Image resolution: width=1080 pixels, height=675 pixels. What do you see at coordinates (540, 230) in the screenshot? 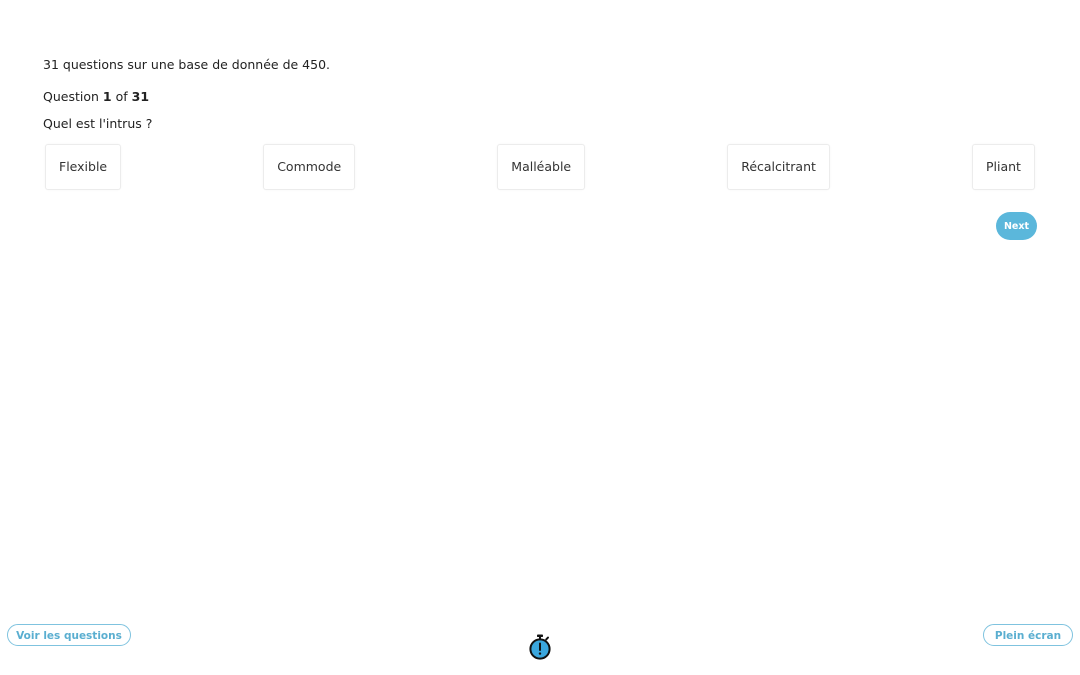
I see `next-row: Next` at bounding box center [540, 230].